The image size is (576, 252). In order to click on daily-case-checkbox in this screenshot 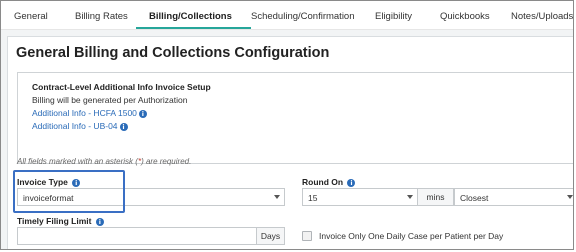, I will do `click(307, 236)`.